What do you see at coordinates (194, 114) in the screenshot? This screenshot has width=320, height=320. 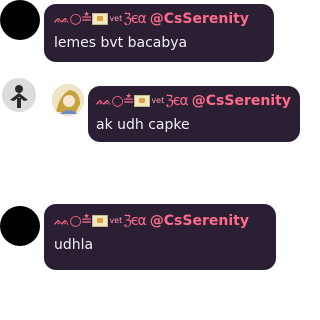 I see `message-bubble: ᨐ○≛ vet ℨєα @CsSerenity ak udh capke` at bounding box center [194, 114].